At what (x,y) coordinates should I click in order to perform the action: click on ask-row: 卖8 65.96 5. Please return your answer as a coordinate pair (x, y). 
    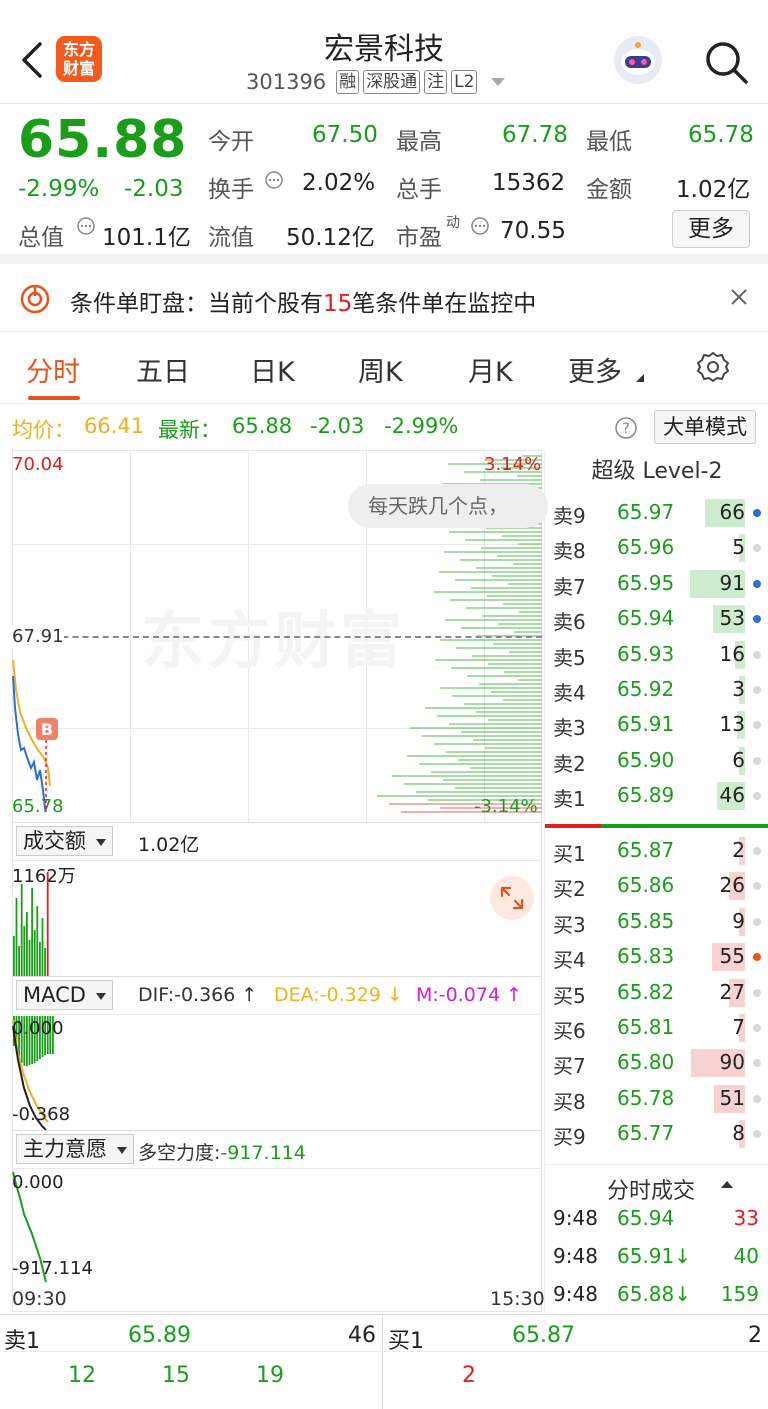
    Looking at the image, I should click on (656, 548).